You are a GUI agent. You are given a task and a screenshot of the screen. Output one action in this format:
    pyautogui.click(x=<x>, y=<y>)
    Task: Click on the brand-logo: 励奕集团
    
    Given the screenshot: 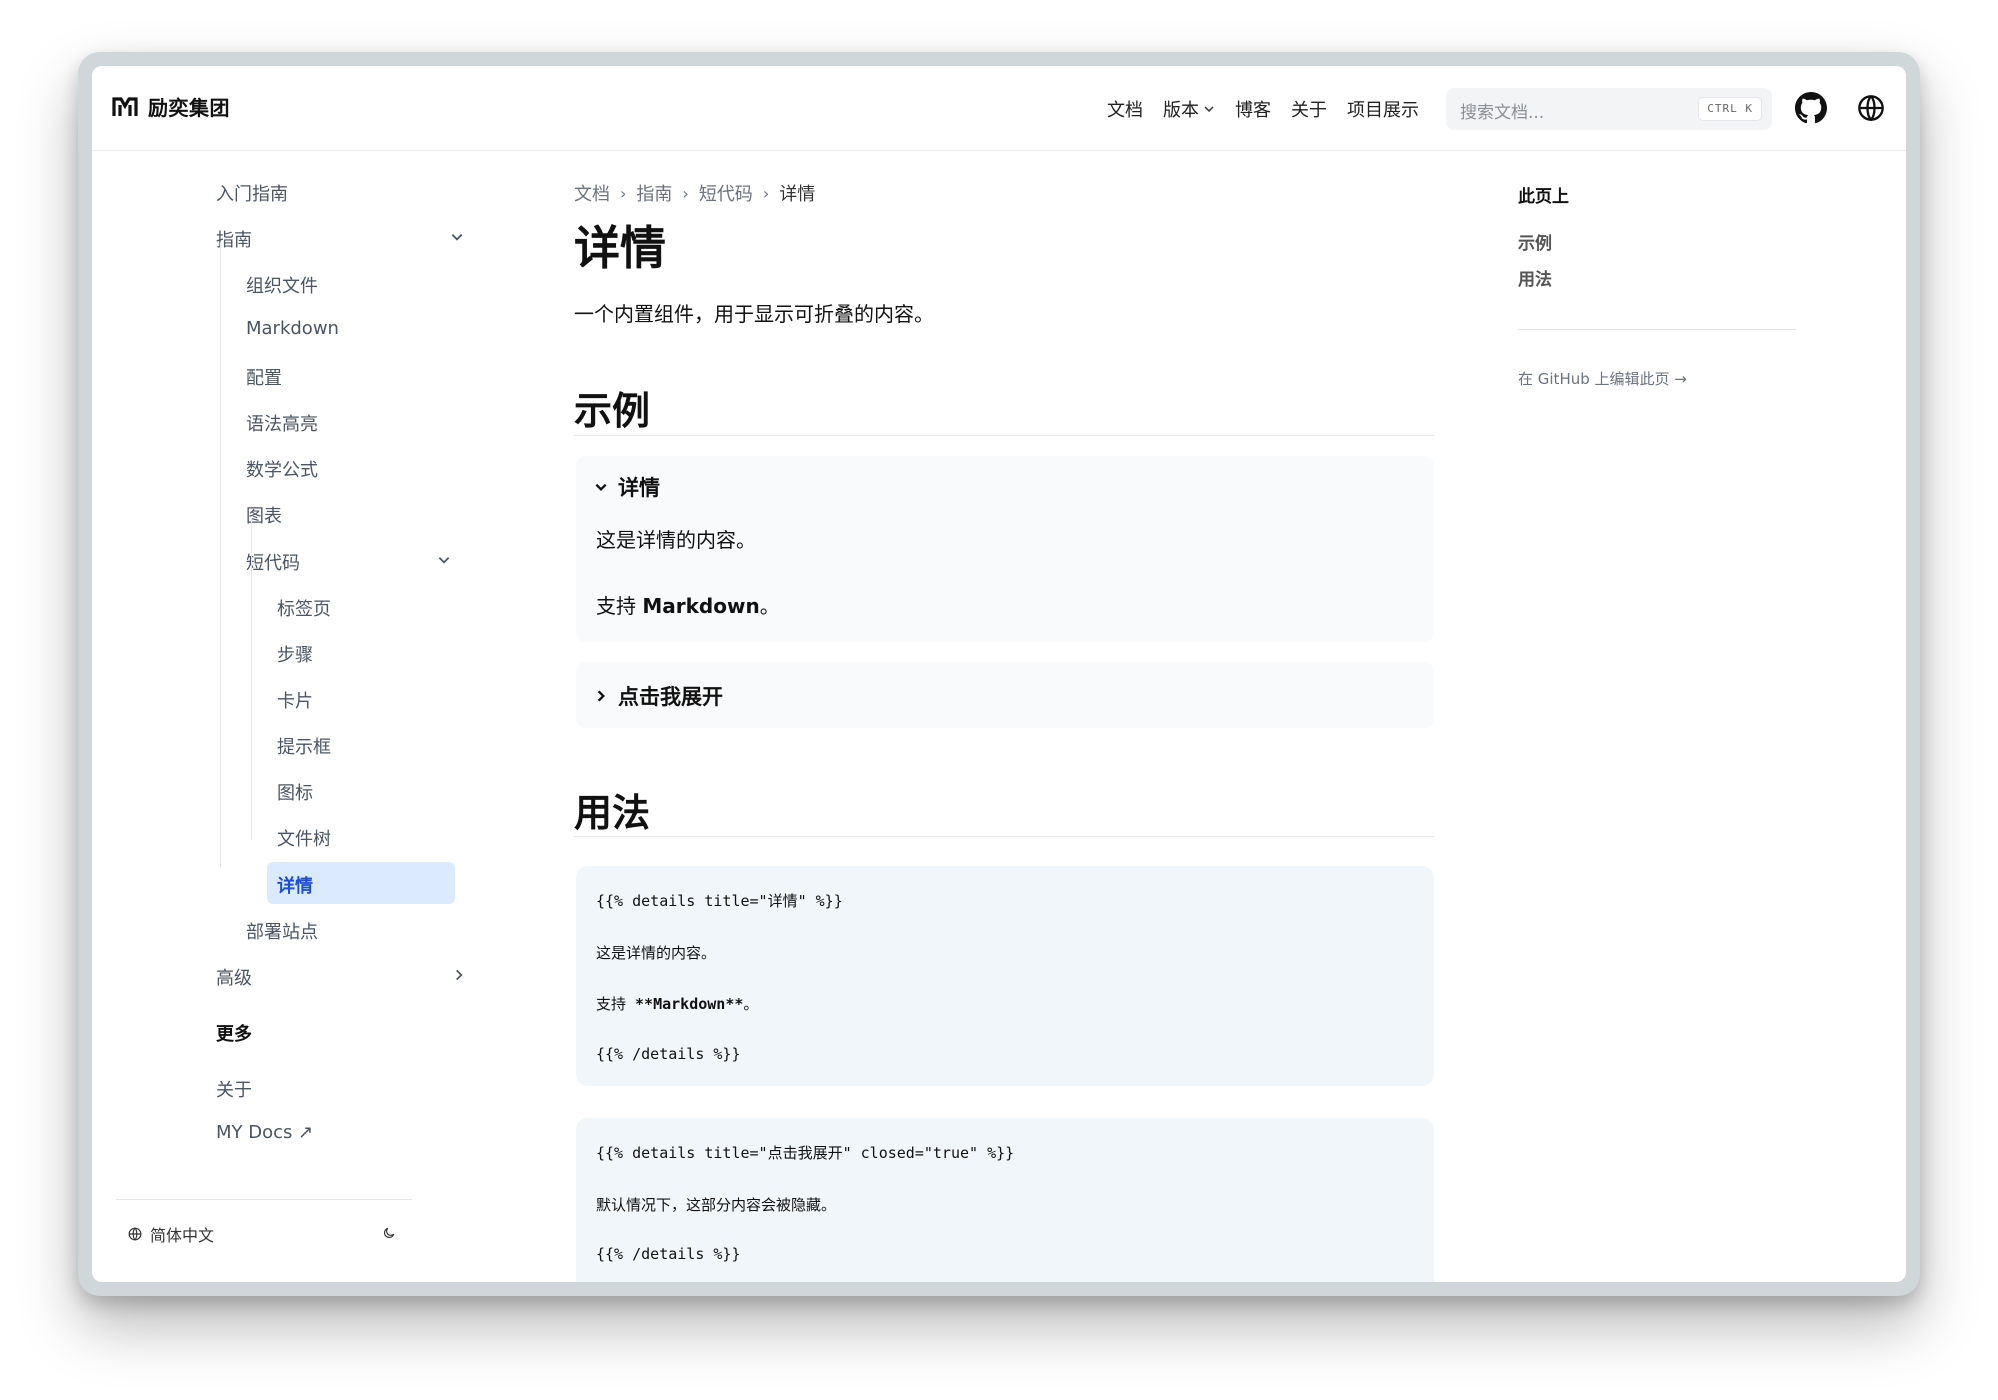 What is the action you would take?
    pyautogui.click(x=171, y=106)
    